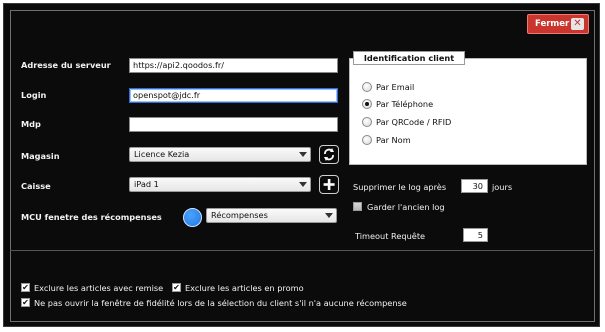 This screenshot has height=332, width=605. What do you see at coordinates (233, 124) in the screenshot?
I see `password-input` at bounding box center [233, 124].